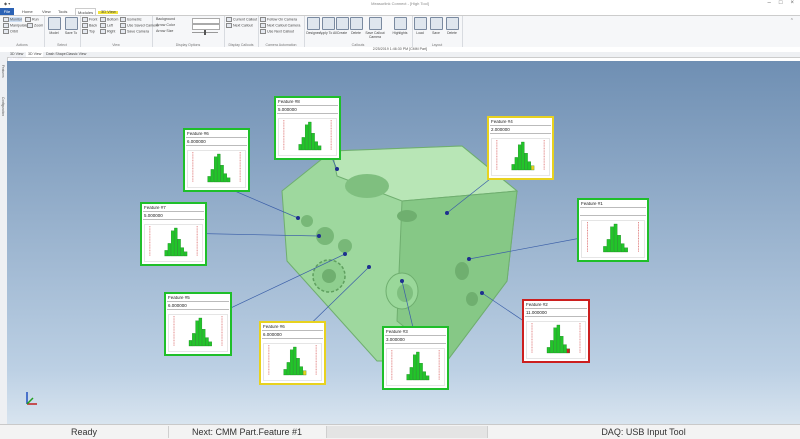  Describe the element at coordinates (239, 25) in the screenshot. I see `next-callout-toggle: Next Callout` at that location.